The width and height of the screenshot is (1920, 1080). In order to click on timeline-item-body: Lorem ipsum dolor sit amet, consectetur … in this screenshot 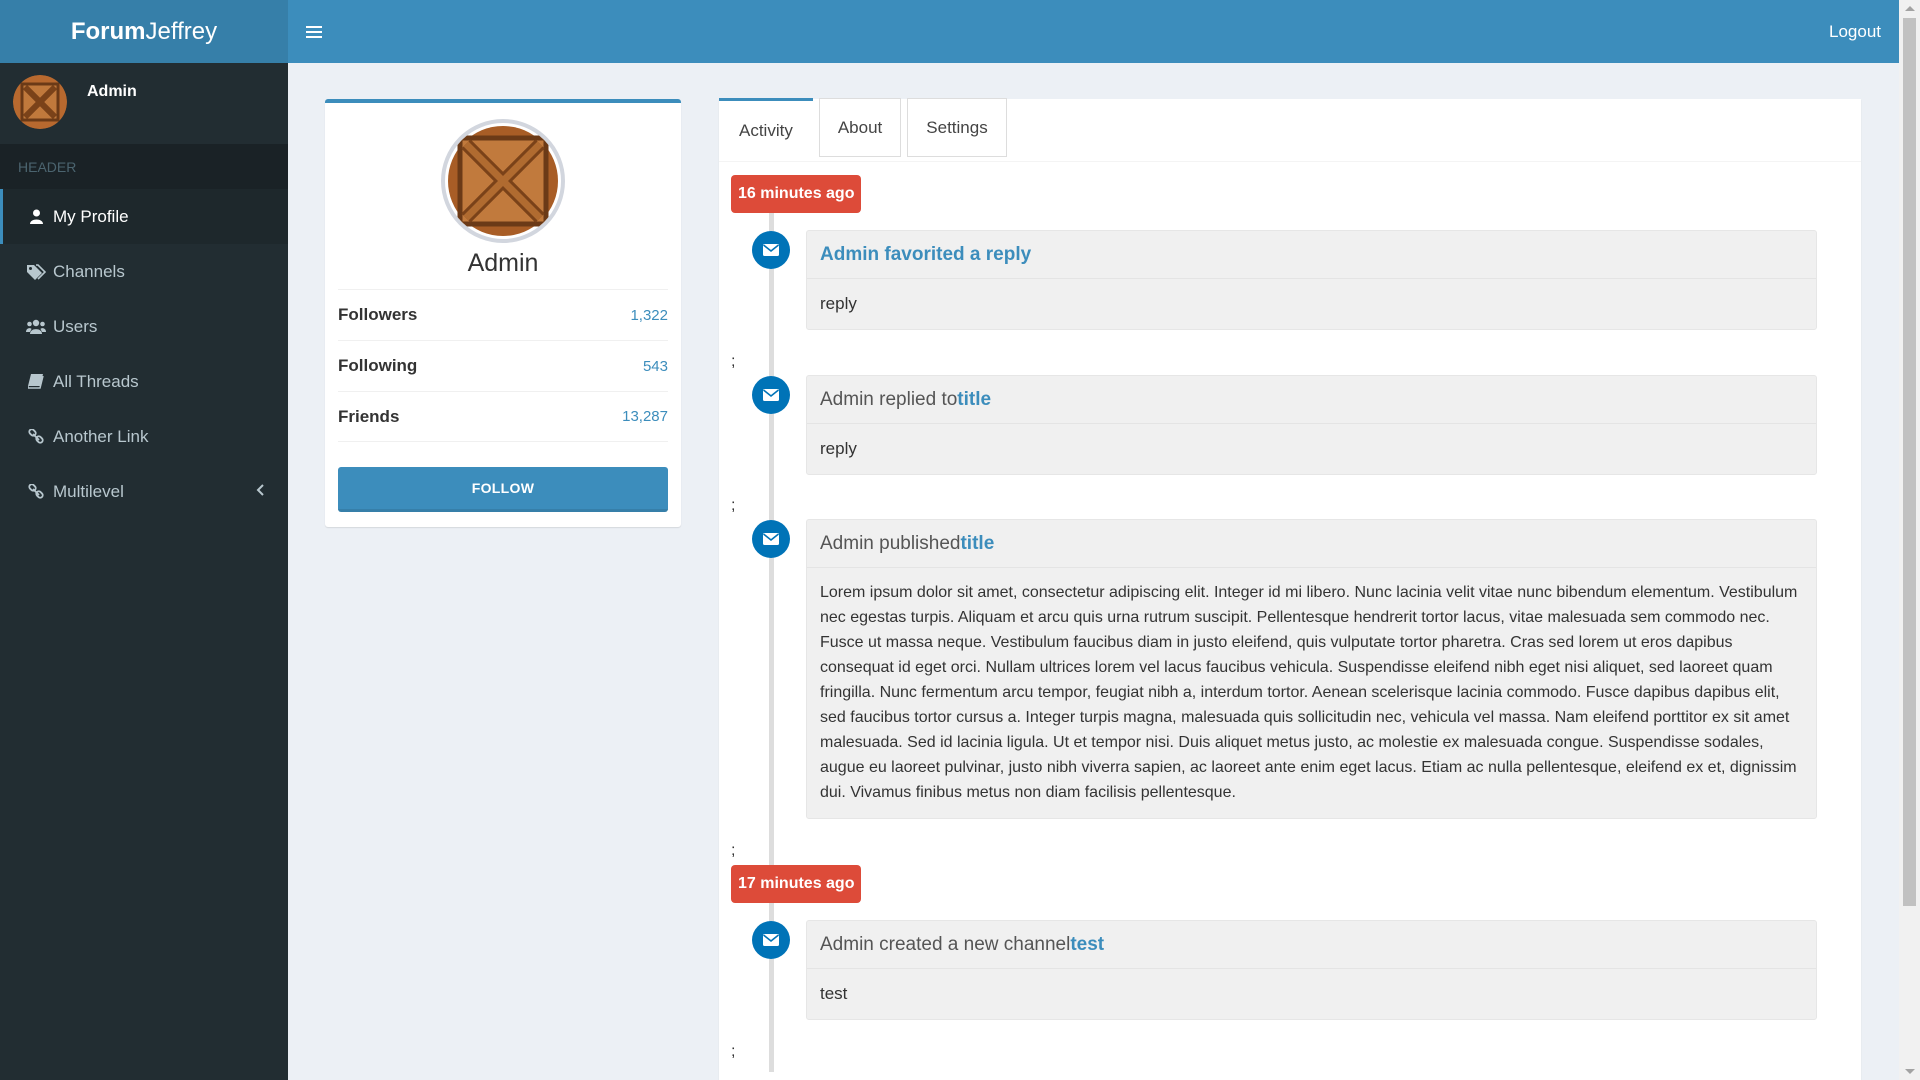, I will do `click(1309, 692)`.